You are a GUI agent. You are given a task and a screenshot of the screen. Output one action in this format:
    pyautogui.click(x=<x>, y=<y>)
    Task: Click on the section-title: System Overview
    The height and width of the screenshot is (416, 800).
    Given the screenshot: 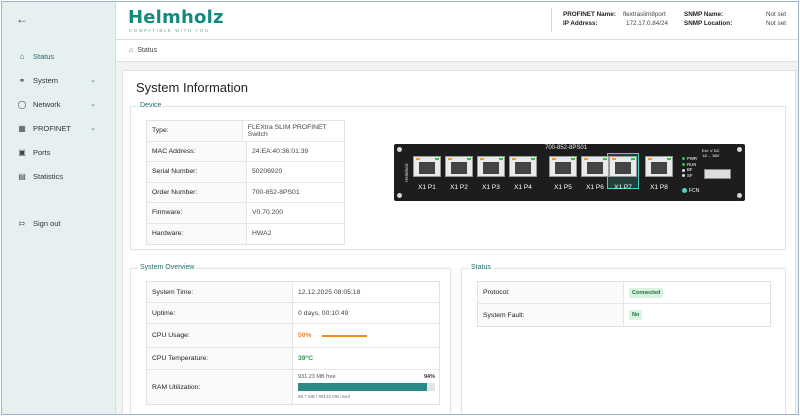 What is the action you would take?
    pyautogui.click(x=167, y=267)
    